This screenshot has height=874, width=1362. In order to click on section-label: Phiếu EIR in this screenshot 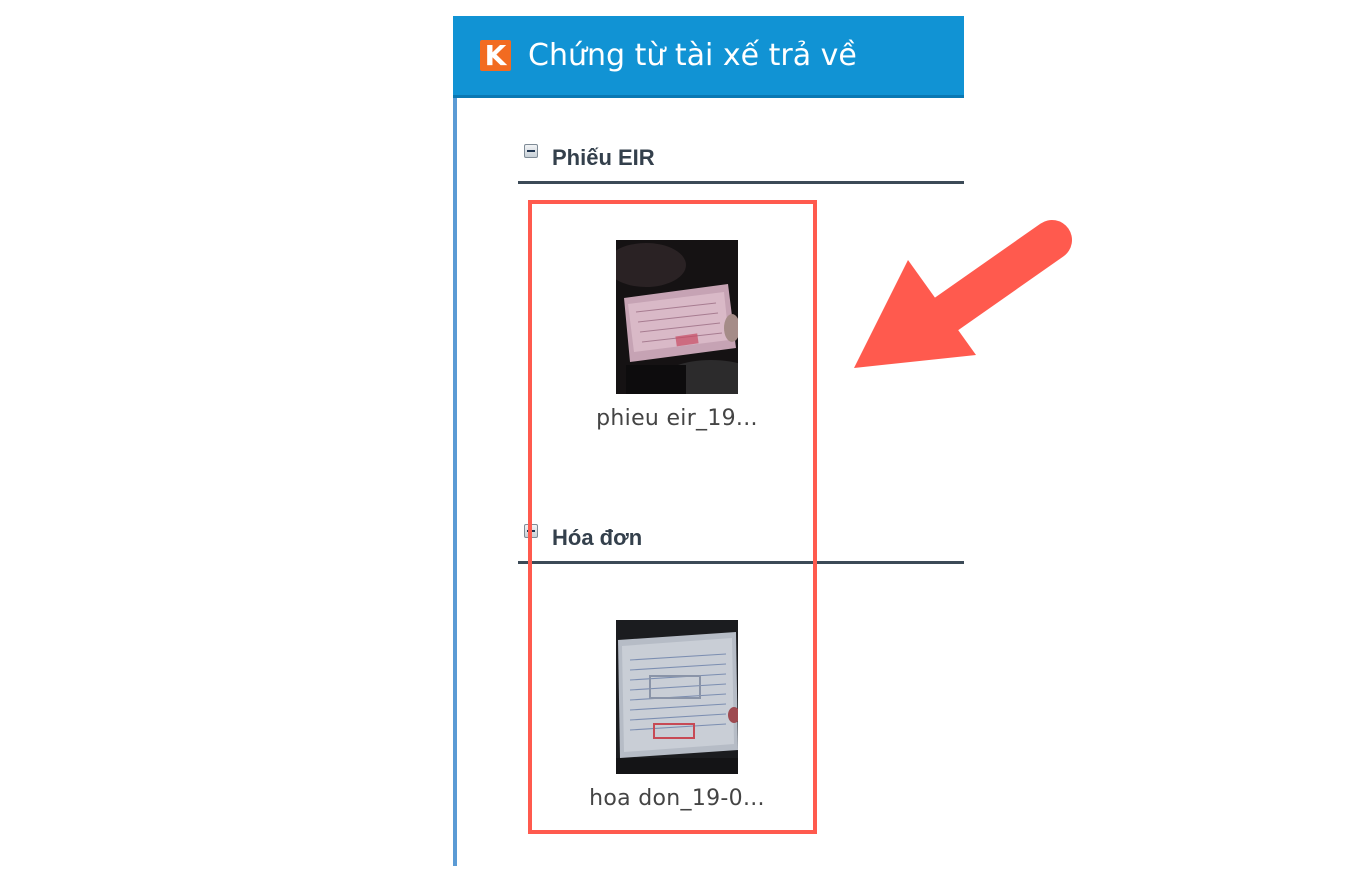, I will do `click(603, 157)`.